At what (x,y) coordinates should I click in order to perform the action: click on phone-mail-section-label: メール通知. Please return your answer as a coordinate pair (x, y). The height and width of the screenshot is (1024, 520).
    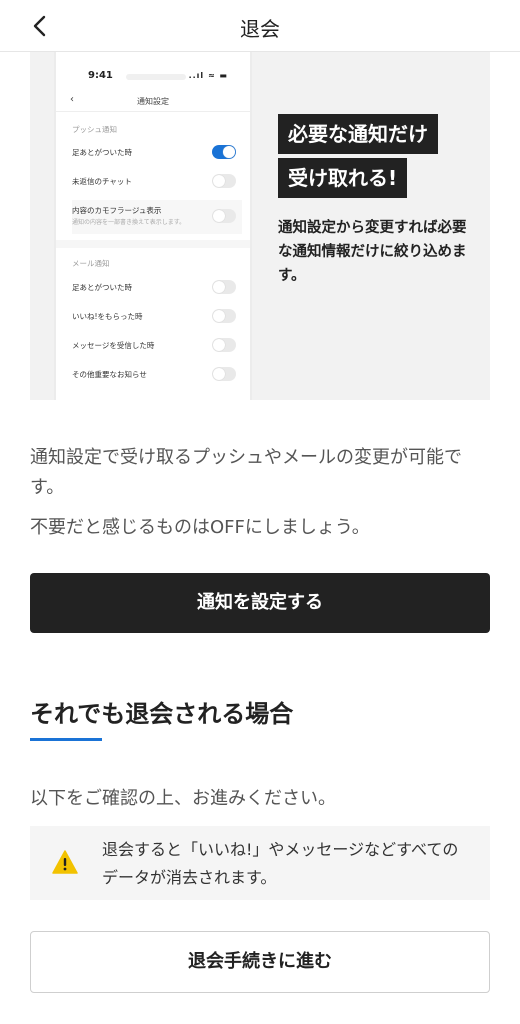
    Looking at the image, I should click on (91, 263).